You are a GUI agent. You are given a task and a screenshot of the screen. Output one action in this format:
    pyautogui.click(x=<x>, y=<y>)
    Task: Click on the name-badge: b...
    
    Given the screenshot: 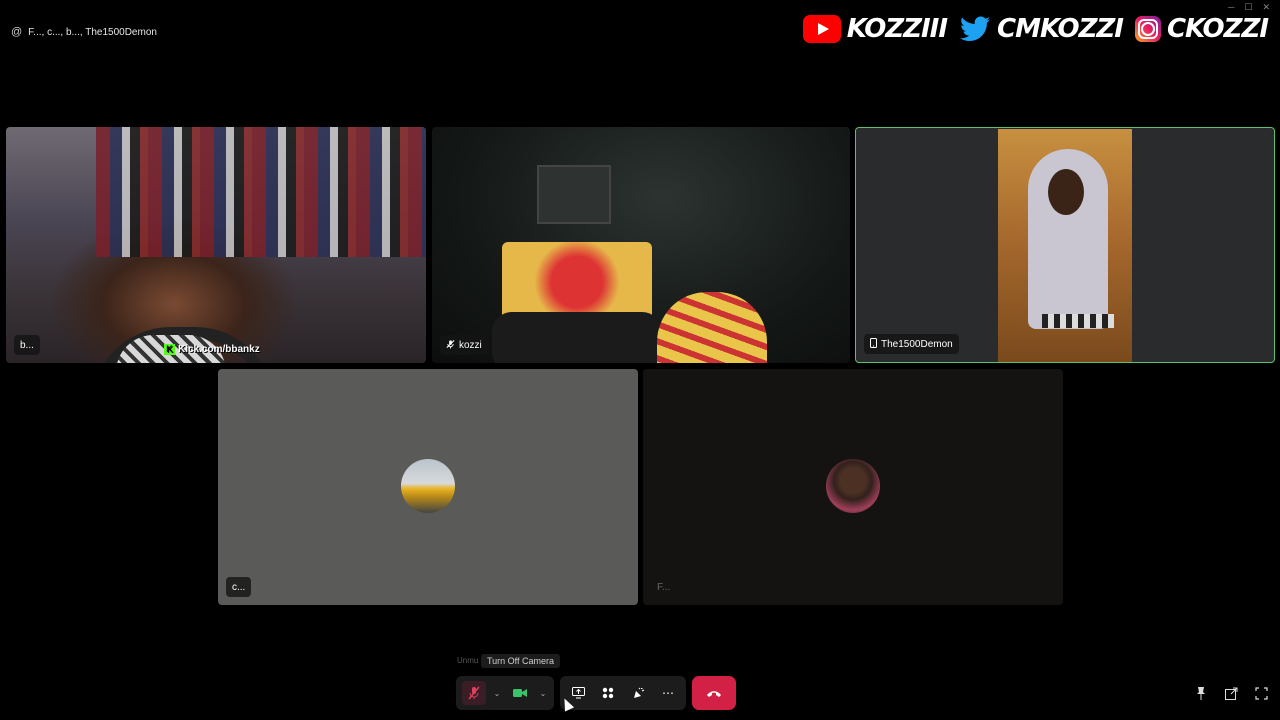 What is the action you would take?
    pyautogui.click(x=27, y=345)
    